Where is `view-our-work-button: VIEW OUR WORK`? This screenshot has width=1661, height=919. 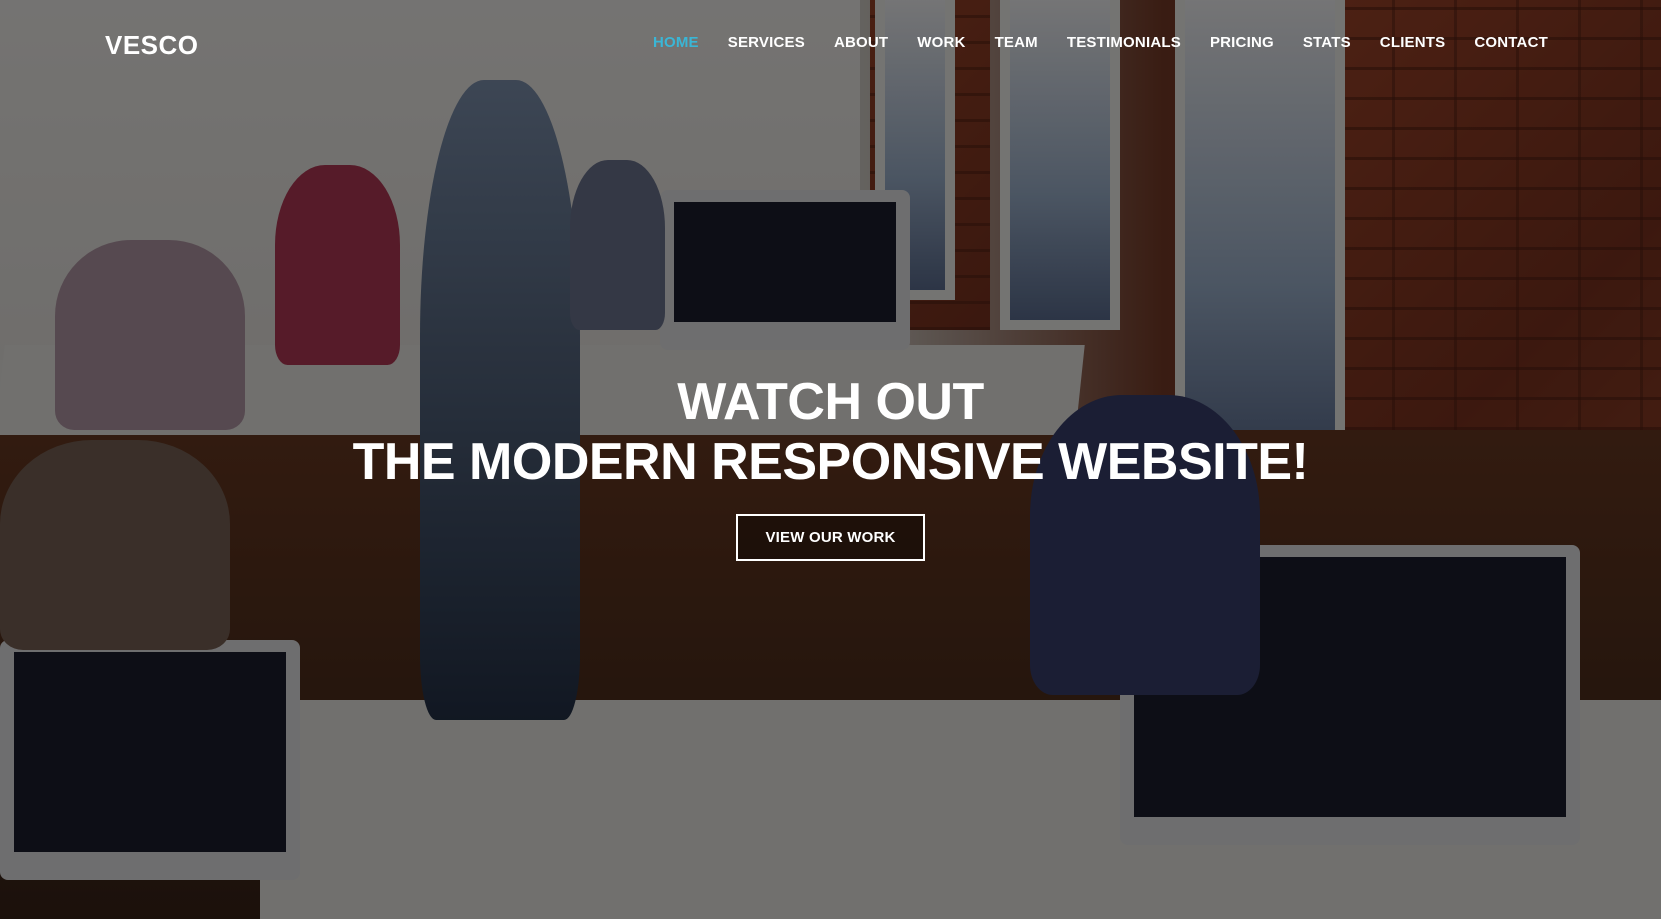 view-our-work-button: VIEW OUR WORK is located at coordinates (830, 537).